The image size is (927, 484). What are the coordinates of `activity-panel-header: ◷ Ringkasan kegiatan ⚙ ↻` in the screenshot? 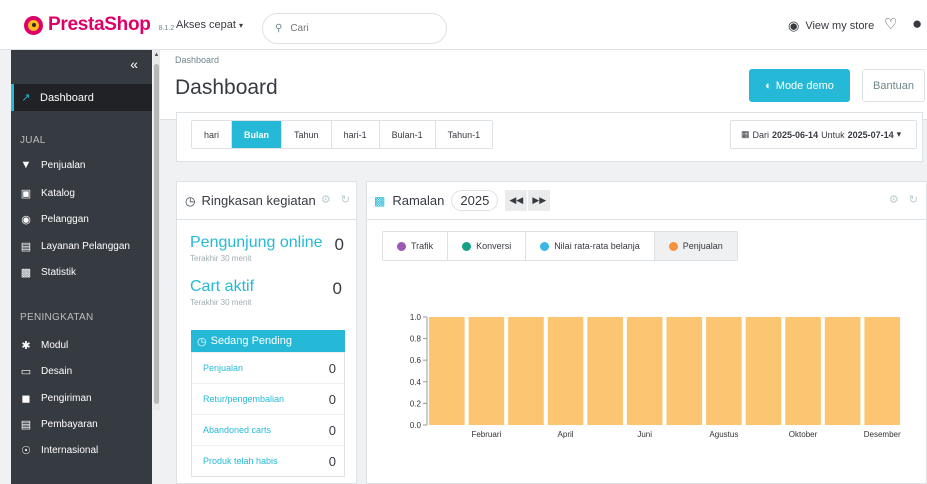 It's located at (266, 201).